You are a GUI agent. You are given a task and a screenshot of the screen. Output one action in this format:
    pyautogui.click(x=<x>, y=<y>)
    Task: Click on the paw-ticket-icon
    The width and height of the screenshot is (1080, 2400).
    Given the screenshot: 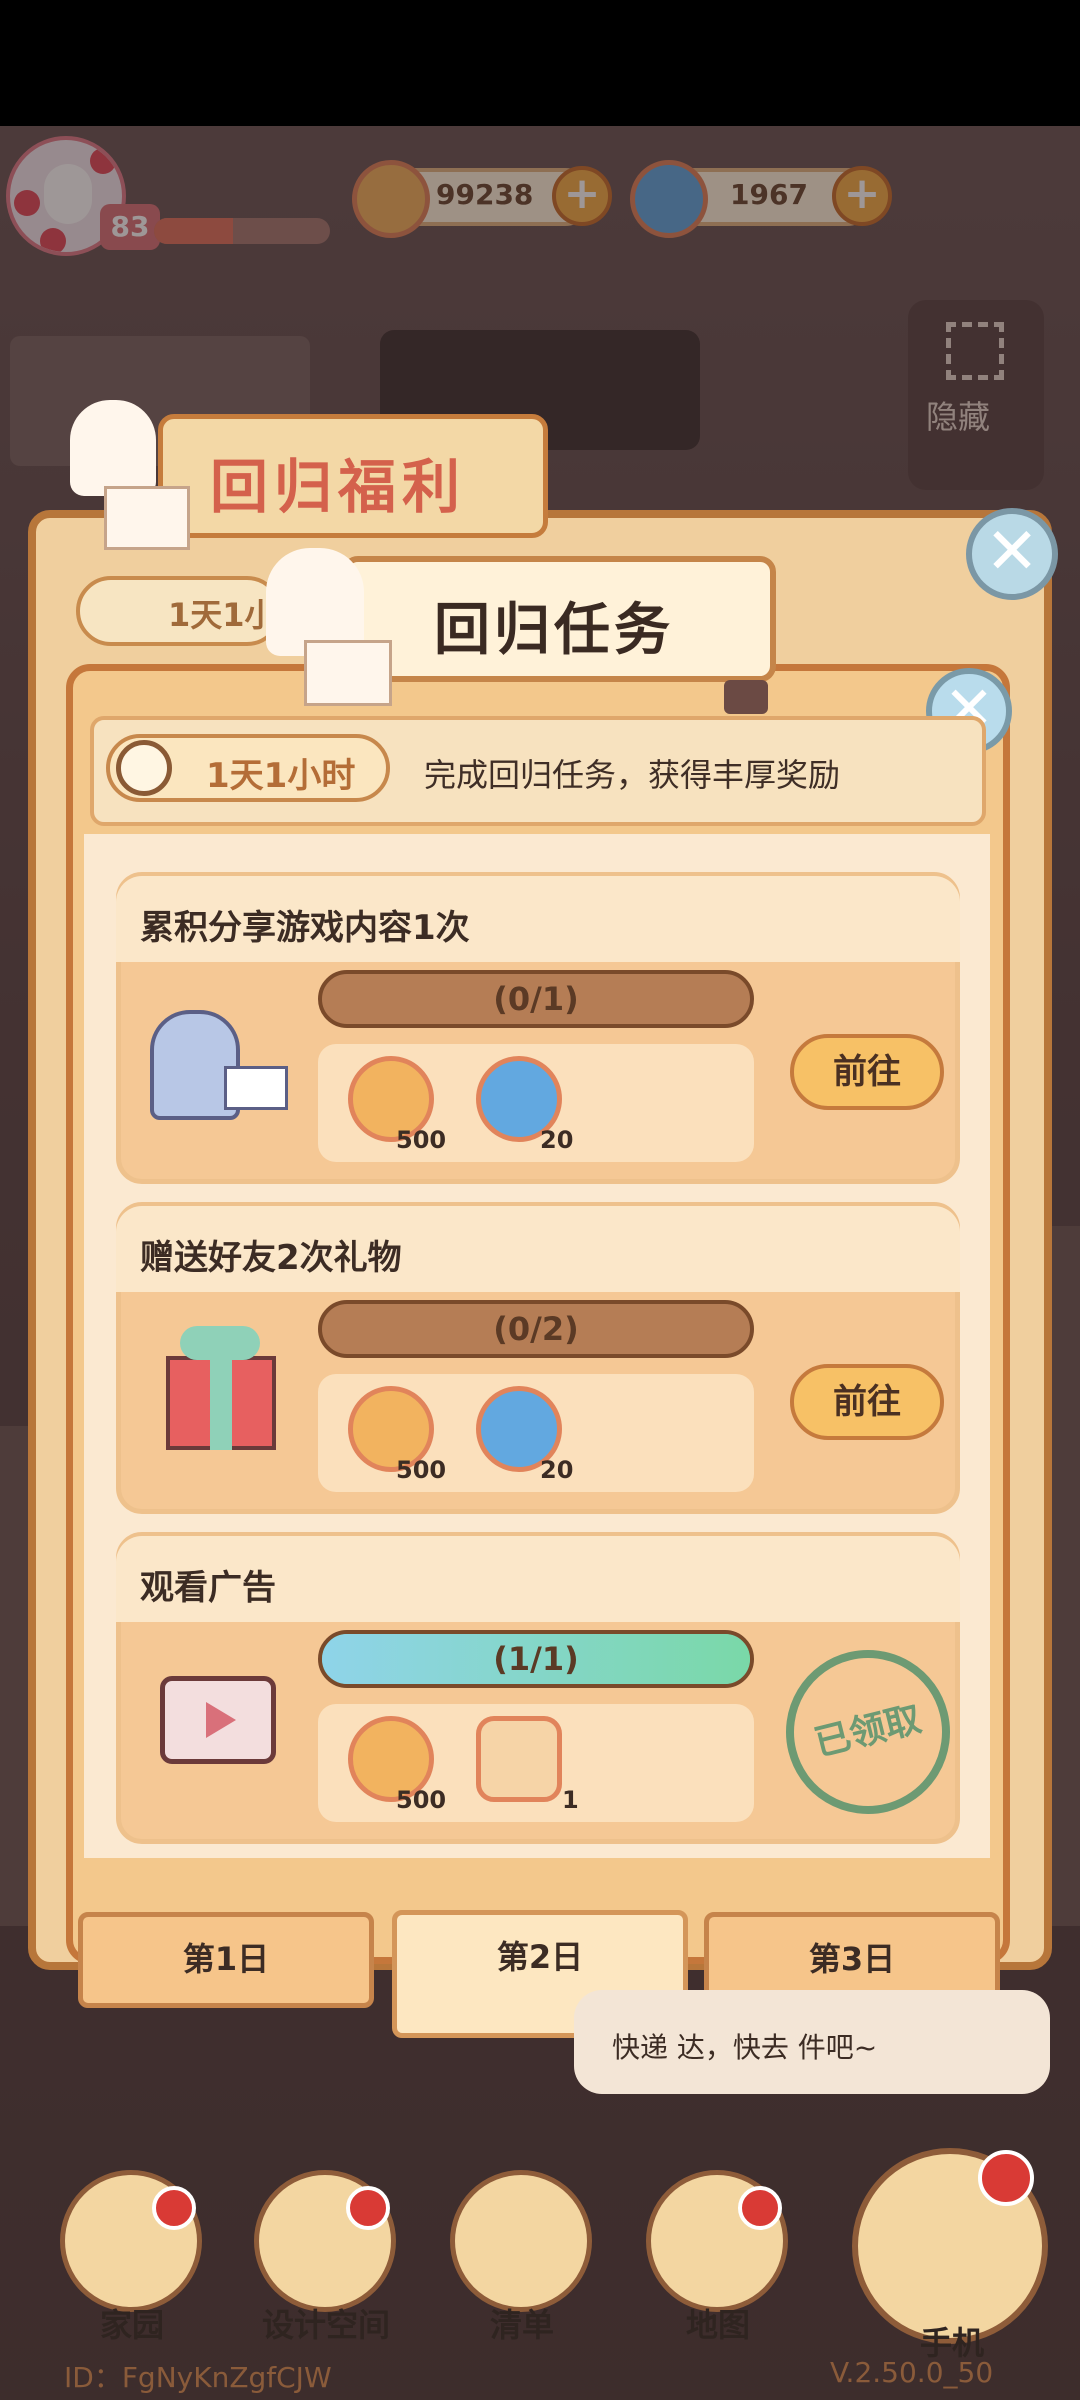 What is the action you would take?
    pyautogui.click(x=519, y=1759)
    